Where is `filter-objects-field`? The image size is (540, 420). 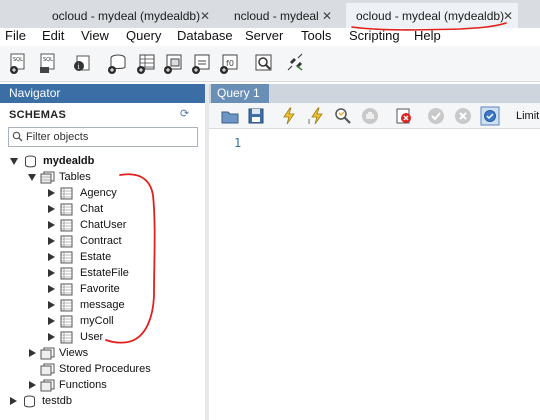 filter-objects-field is located at coordinates (103, 137).